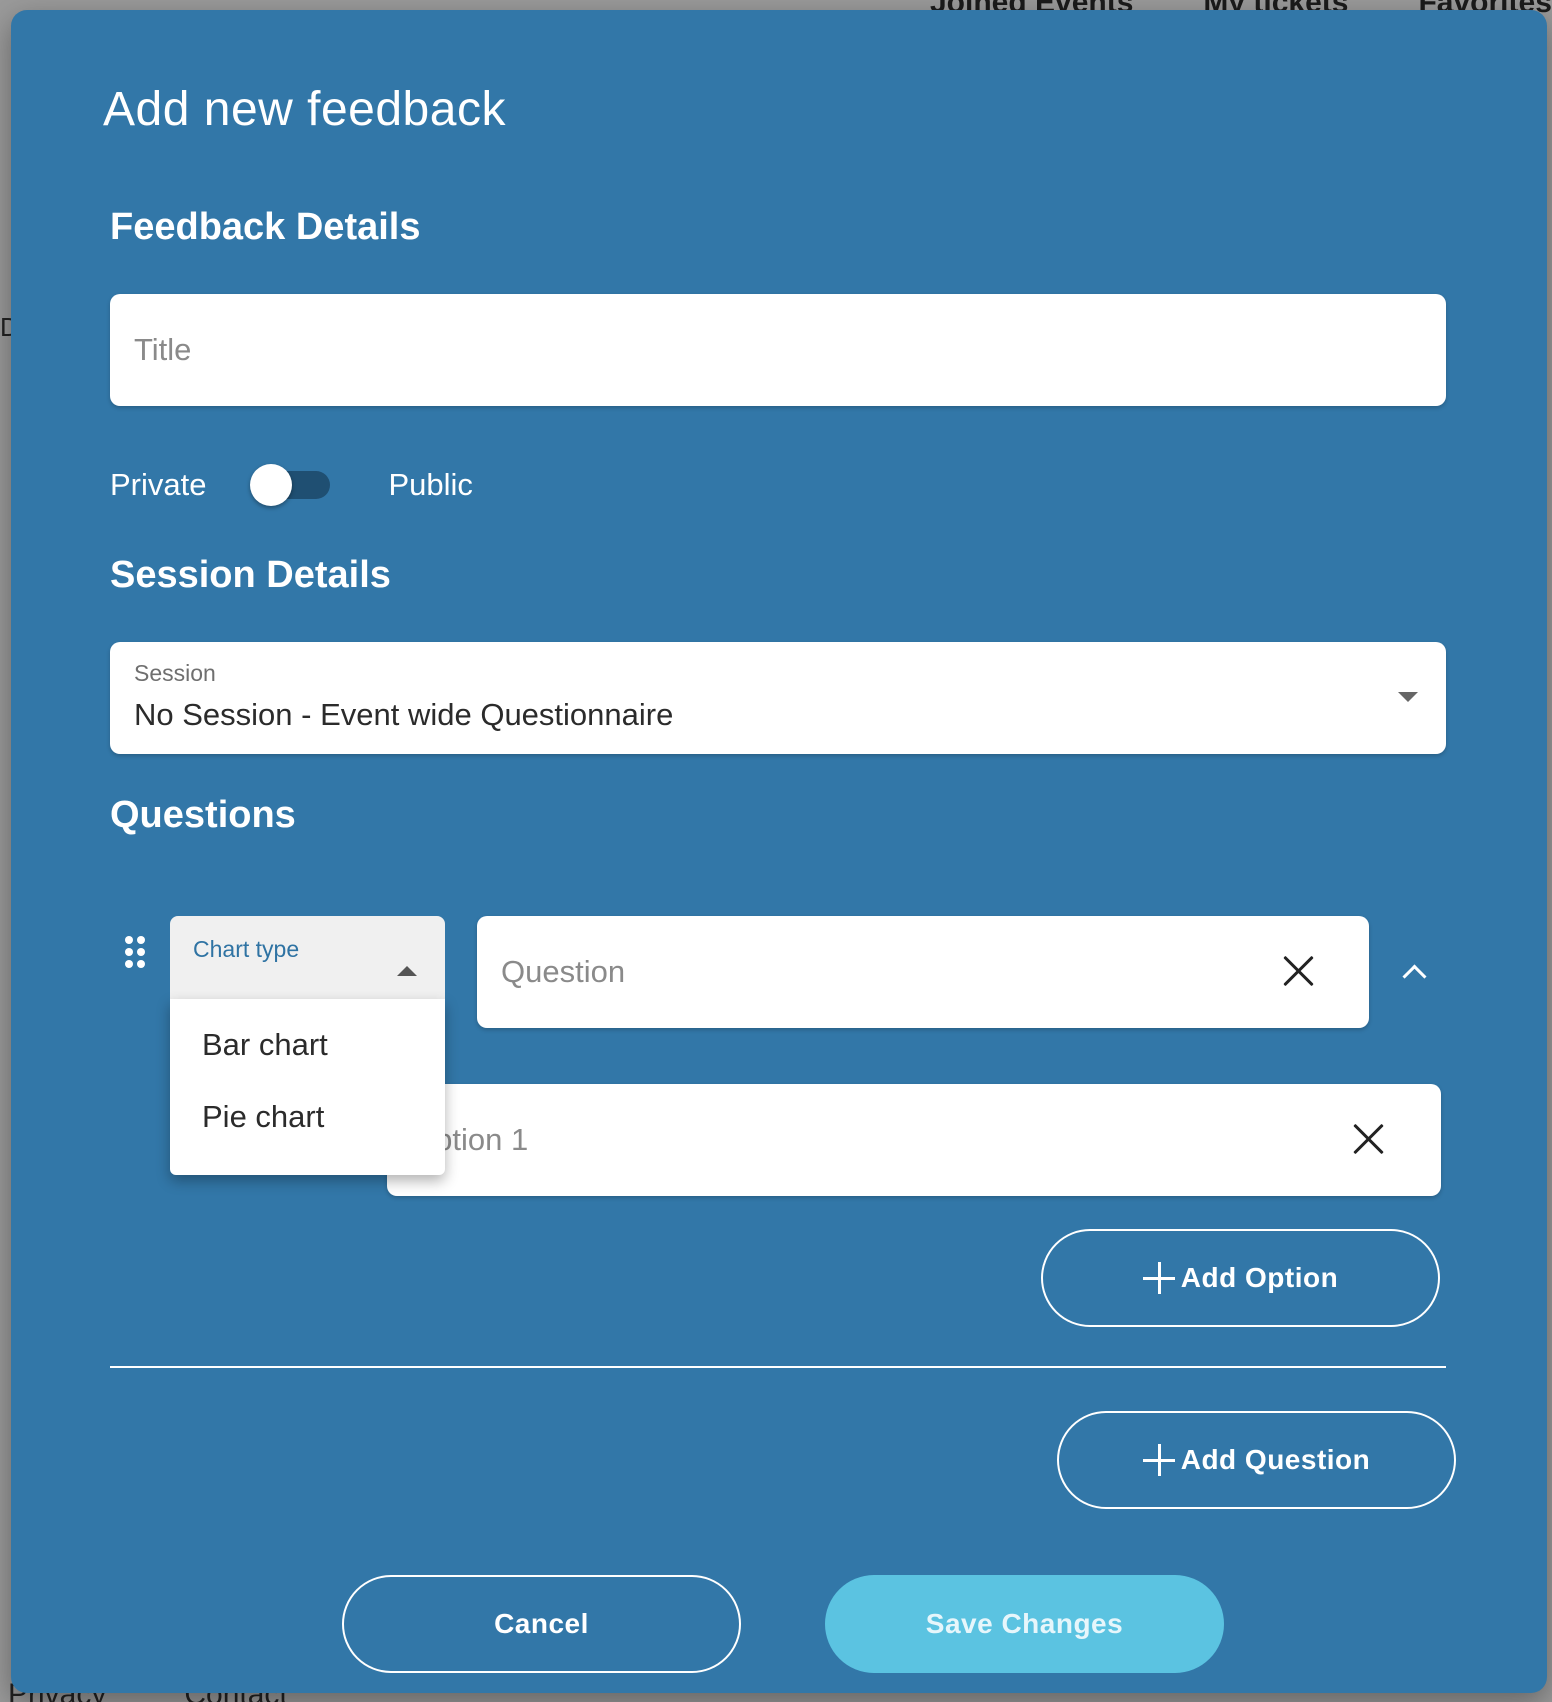 The width and height of the screenshot is (1552, 1702). Describe the element at coordinates (307, 1045) in the screenshot. I see `dropdown-item-bar-chart: Bar chart` at that location.